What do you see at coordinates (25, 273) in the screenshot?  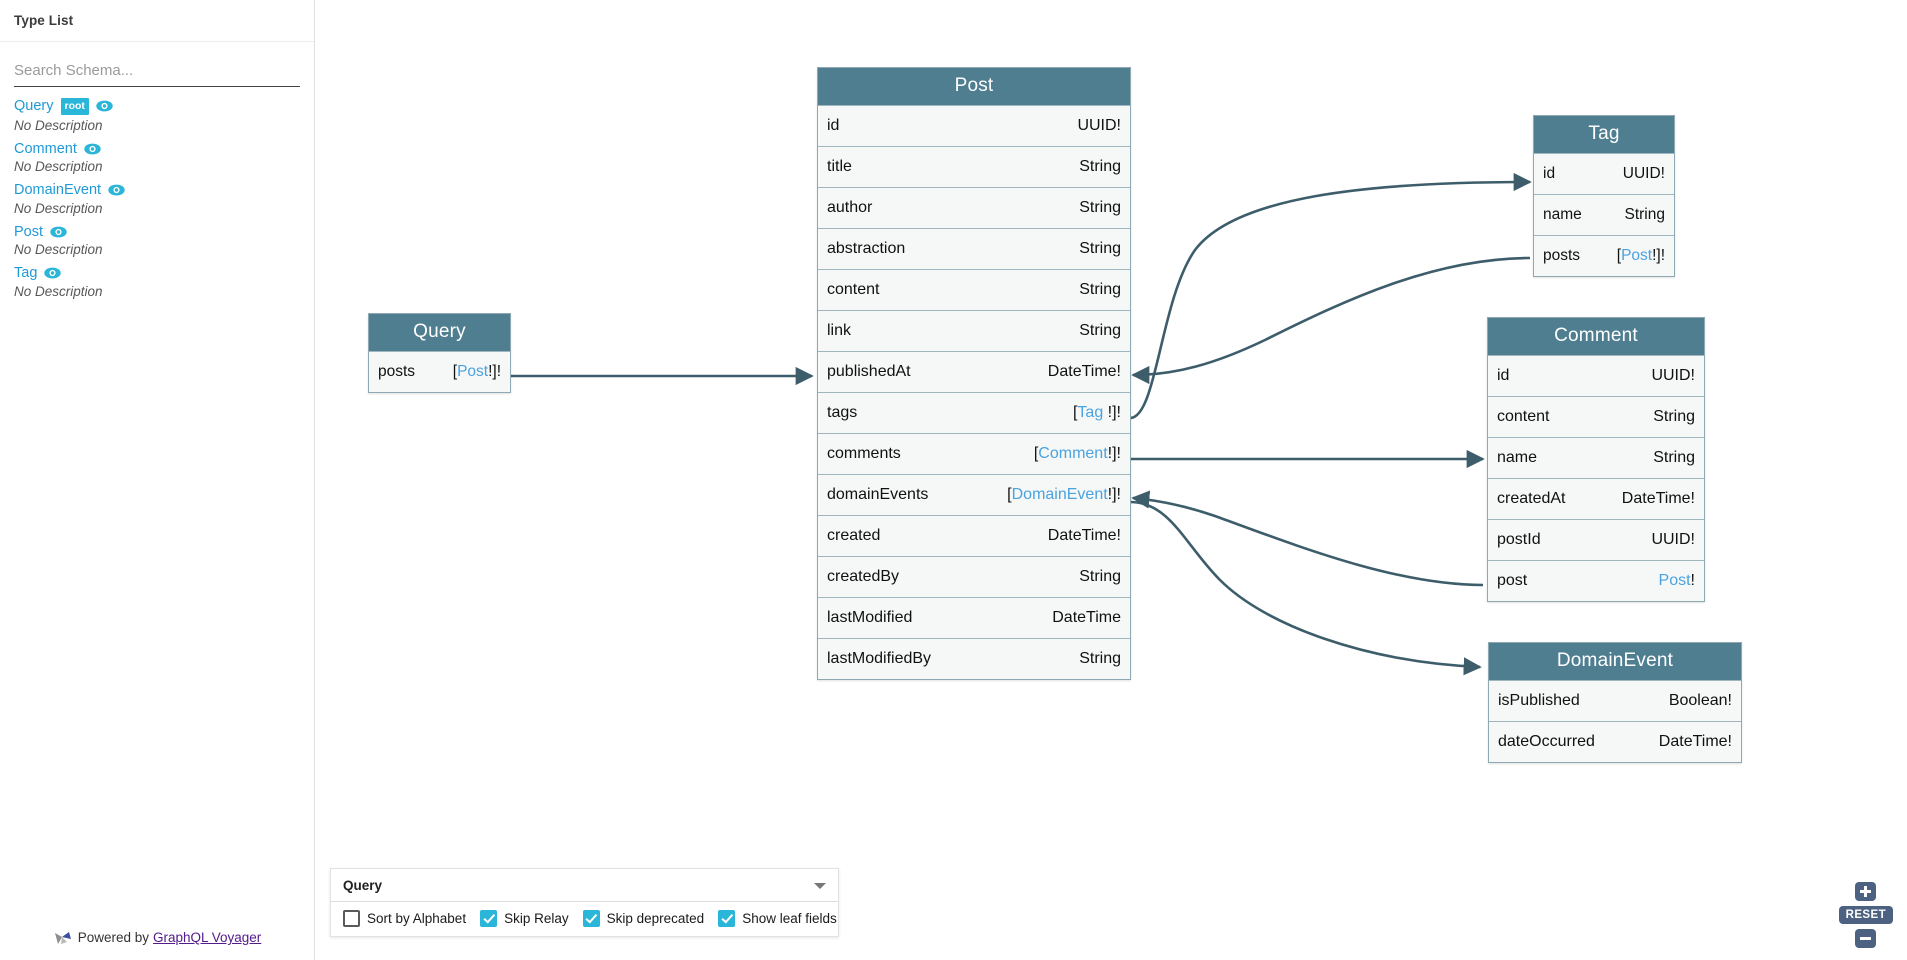 I see `type-link-tag: Tag` at bounding box center [25, 273].